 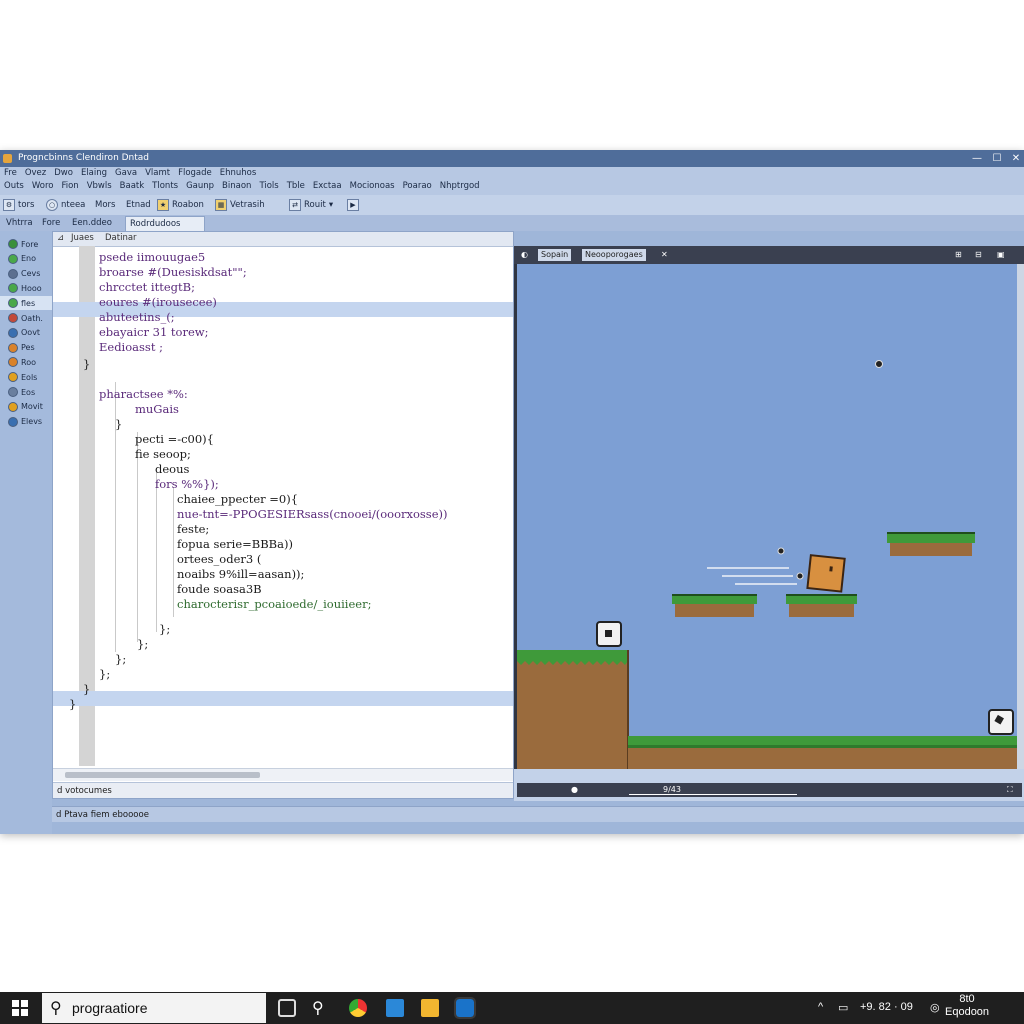 What do you see at coordinates (16, 187) in the screenshot?
I see `menu-item: Outs` at bounding box center [16, 187].